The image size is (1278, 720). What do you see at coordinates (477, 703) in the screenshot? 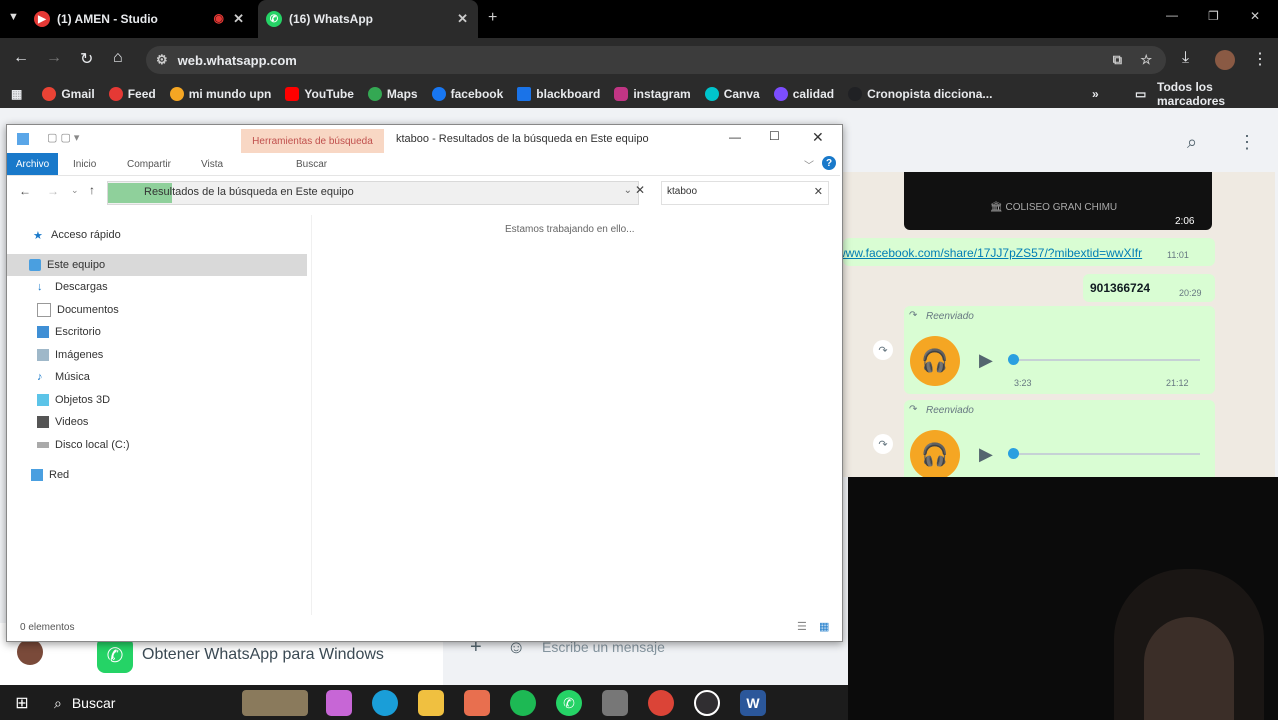
I see `media-player-icon` at bounding box center [477, 703].